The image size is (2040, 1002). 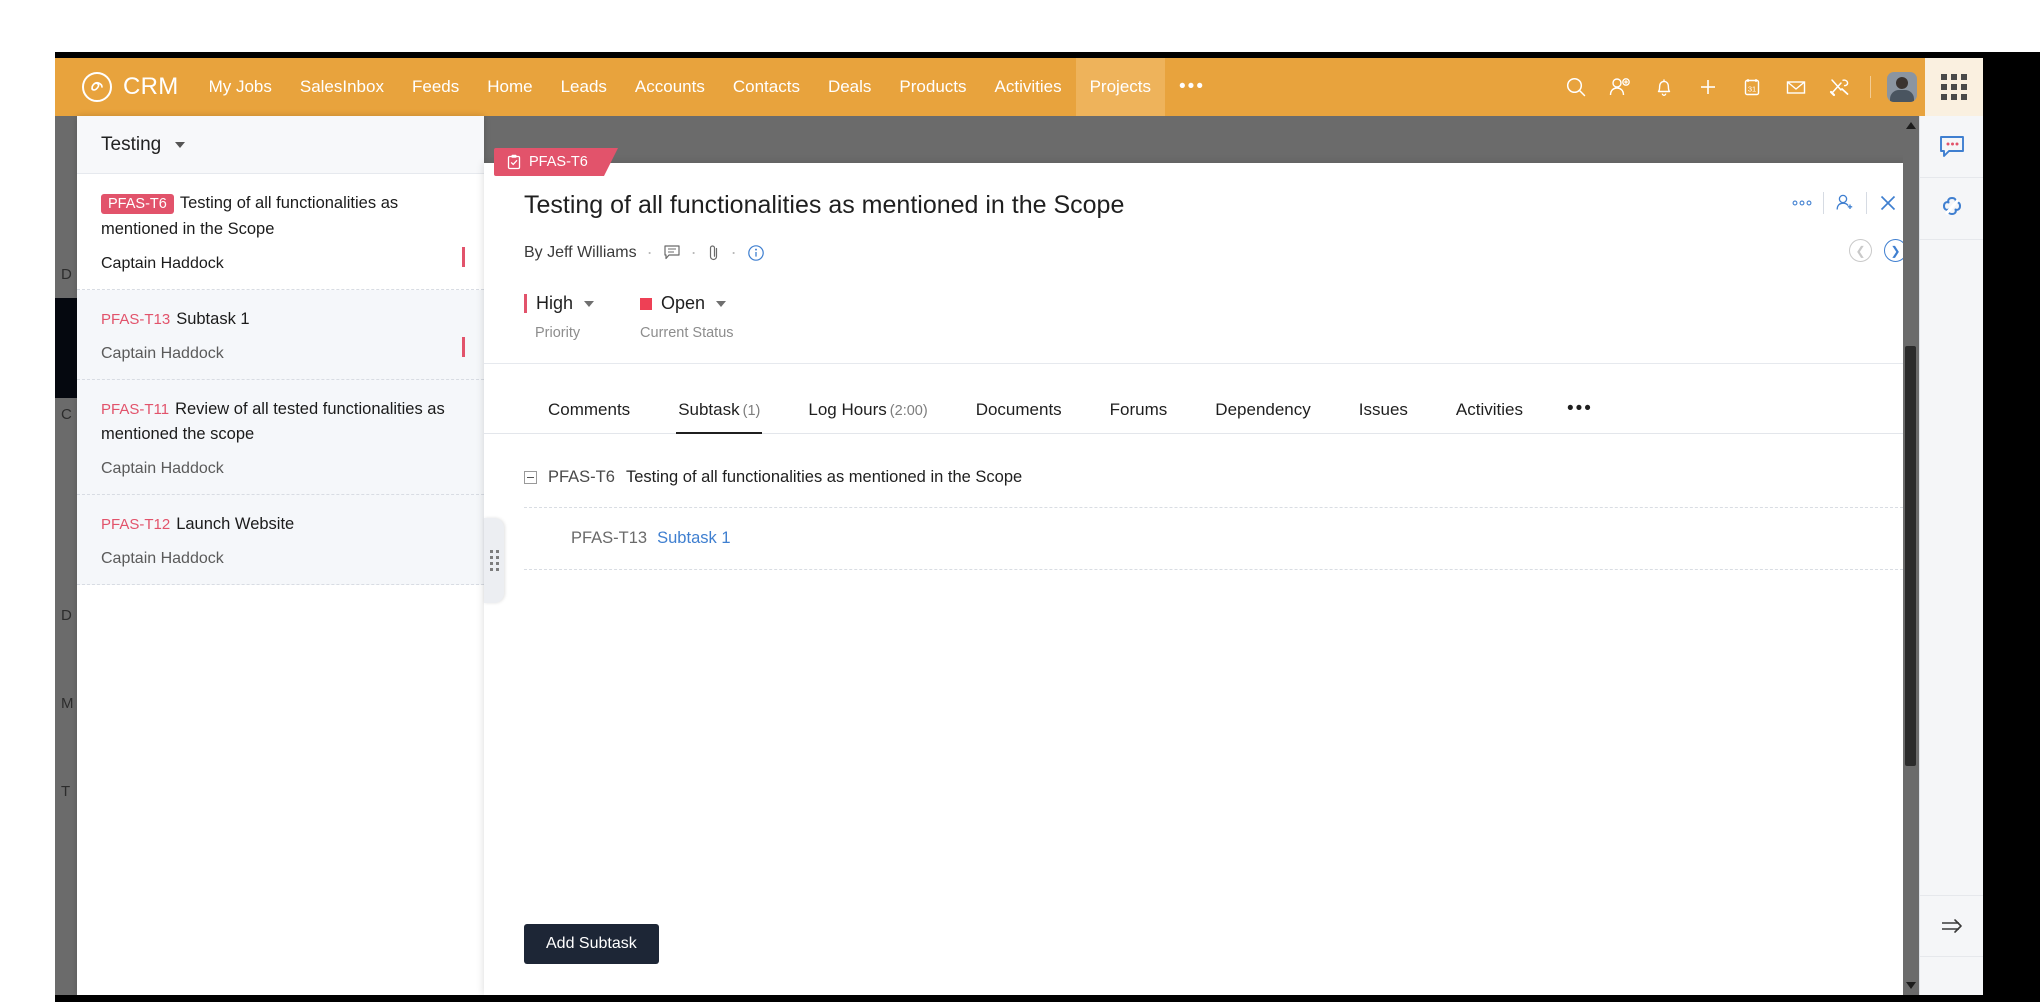 I want to click on nav-right-icons: 31, so click(x=1768, y=87).